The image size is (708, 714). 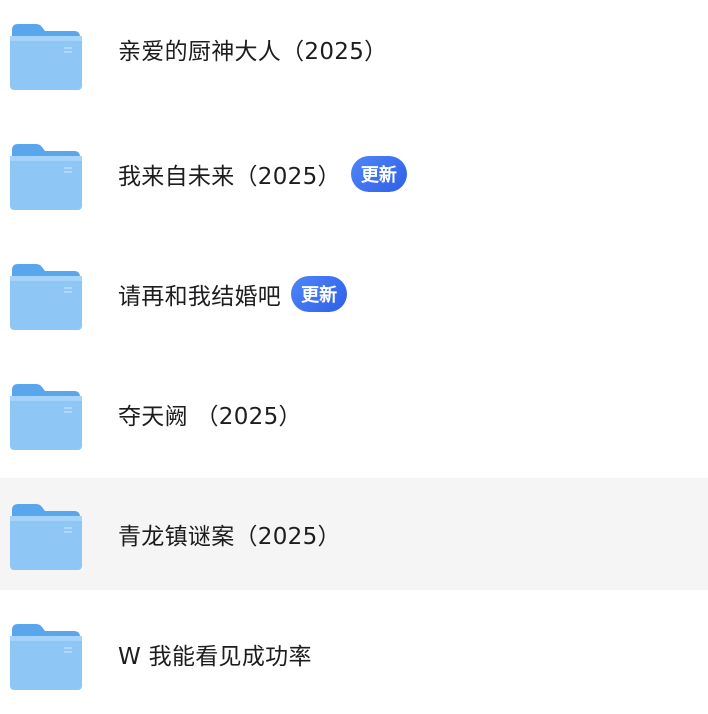 I want to click on folder-row: 亲爱的厨神大人（2025）, so click(x=354, y=52).